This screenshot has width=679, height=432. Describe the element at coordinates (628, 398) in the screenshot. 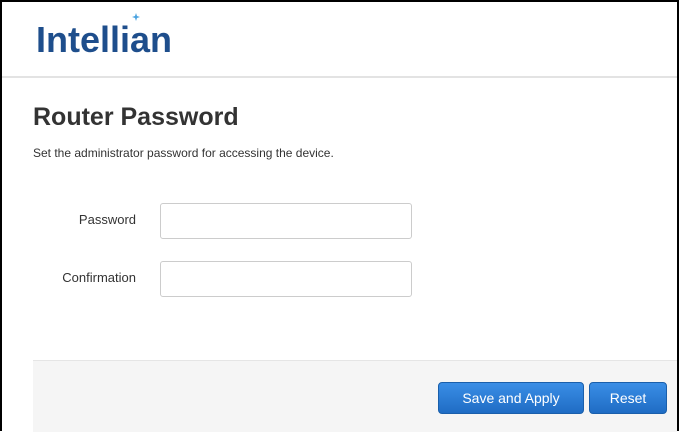

I see `reset-button: Reset` at that location.